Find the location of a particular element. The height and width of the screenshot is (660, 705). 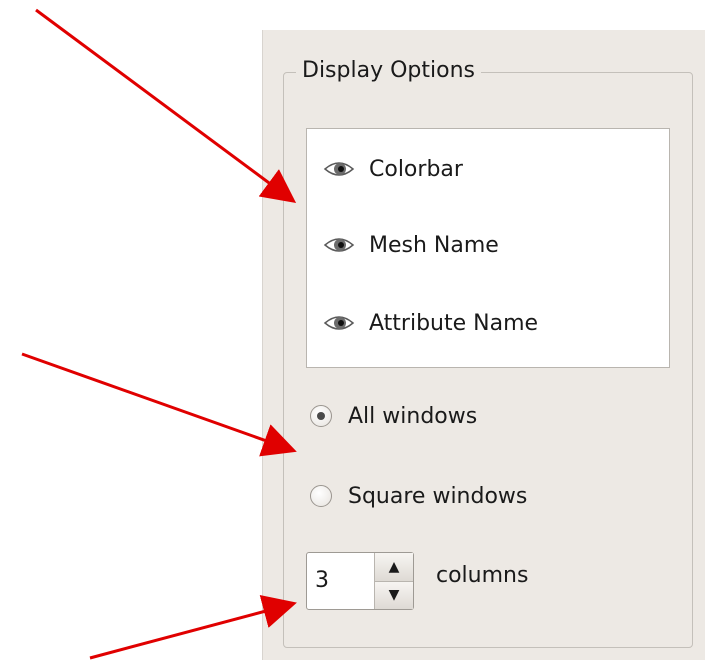

arrow-to-radios is located at coordinates (159, 404).